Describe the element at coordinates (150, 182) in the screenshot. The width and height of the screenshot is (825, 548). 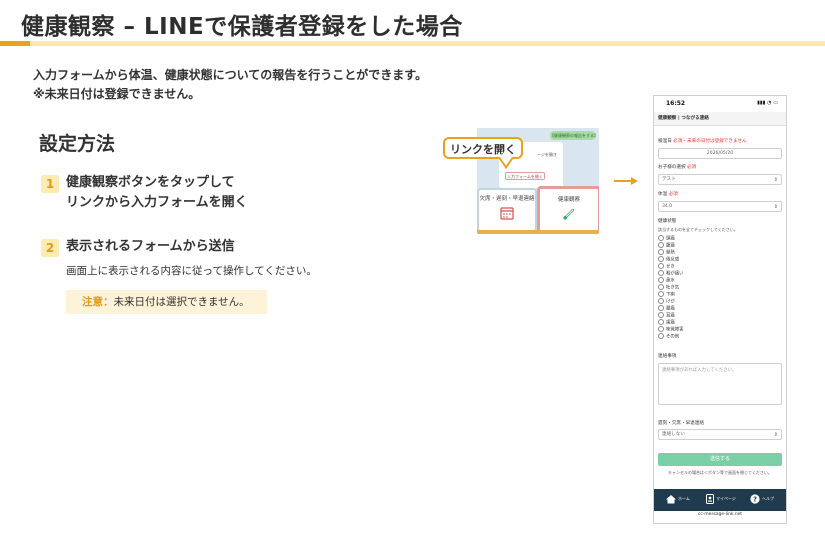
I see `step-1-line-1: 健康観察ボタンをタップして` at that location.